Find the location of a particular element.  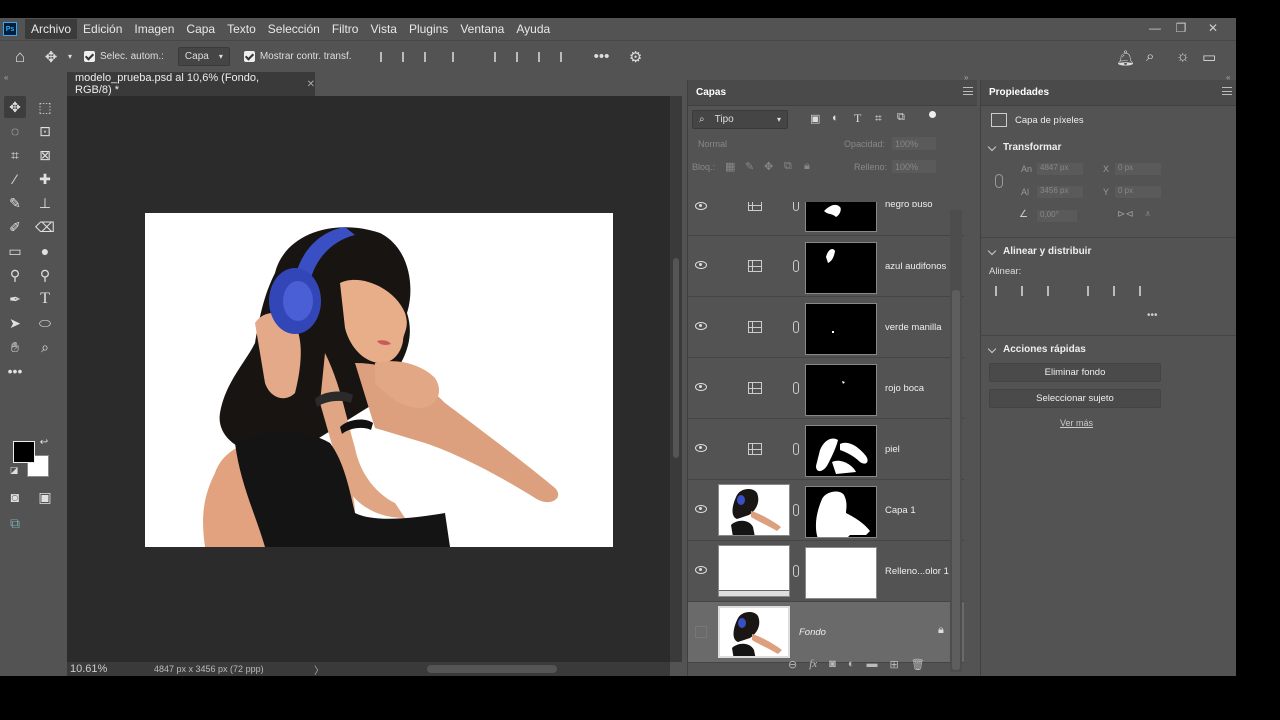

hand-tool-icon: ✋︎ is located at coordinates (15, 347).